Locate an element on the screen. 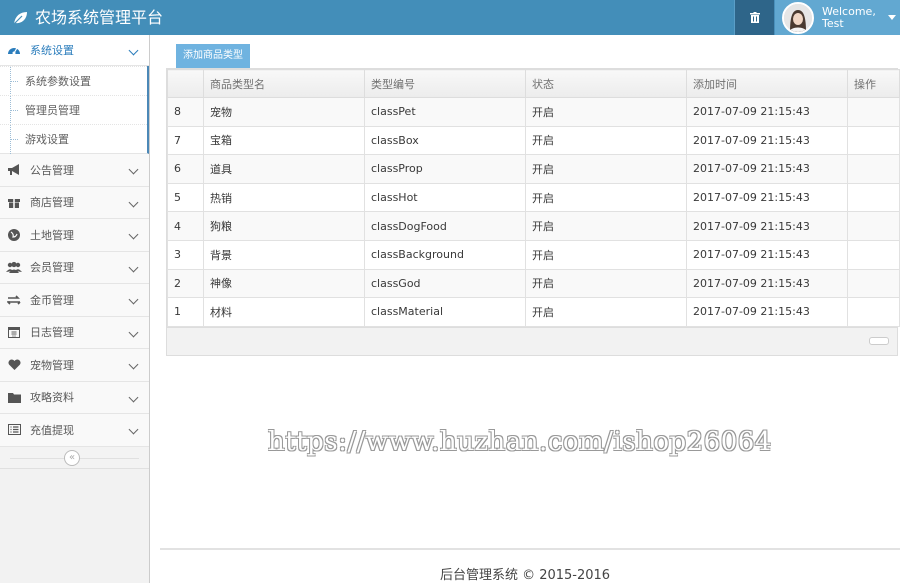 The width and height of the screenshot is (900, 583). sidebar-item-logs: 日志管理 is located at coordinates (74, 332).